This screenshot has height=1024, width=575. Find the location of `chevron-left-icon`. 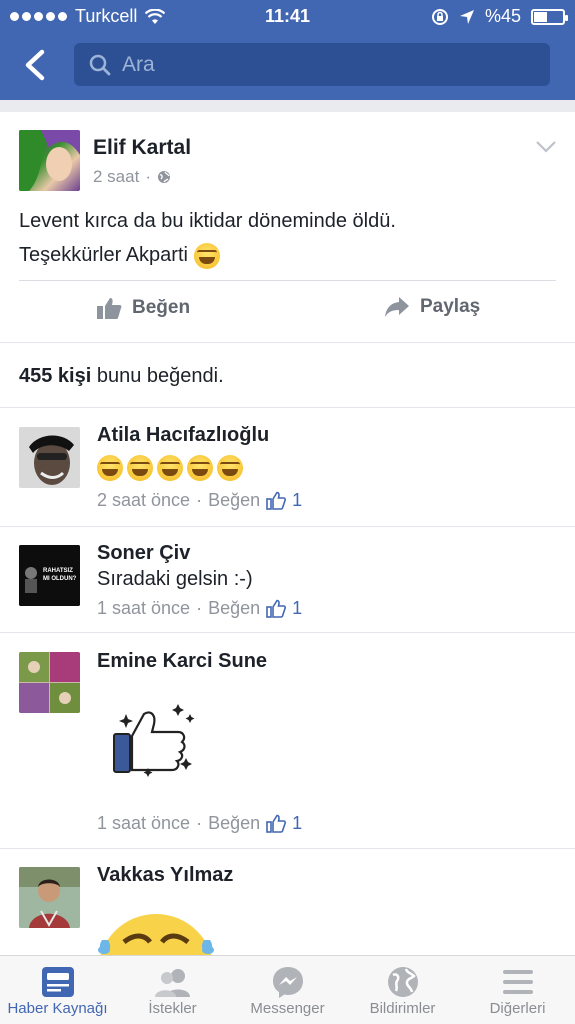

chevron-left-icon is located at coordinates (35, 65).